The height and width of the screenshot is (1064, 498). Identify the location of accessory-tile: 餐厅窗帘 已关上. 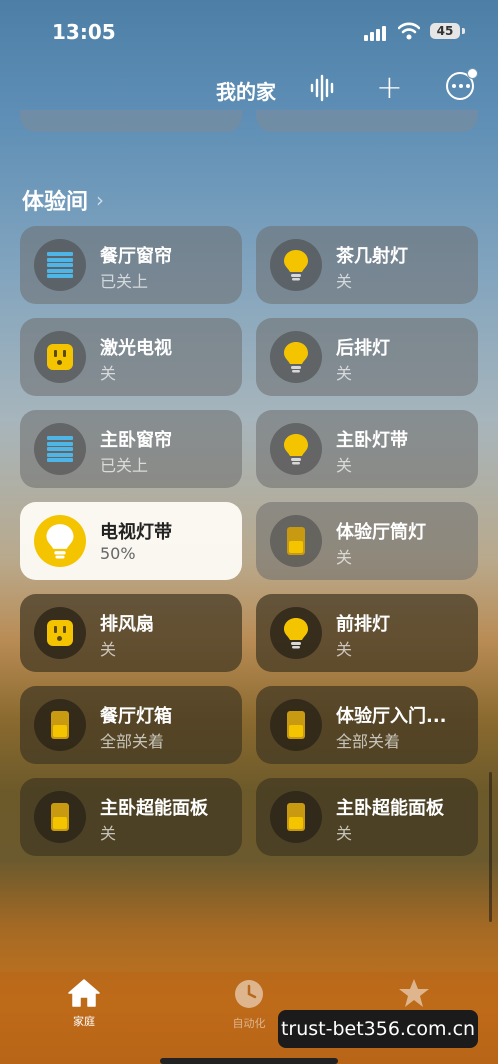
(131, 265).